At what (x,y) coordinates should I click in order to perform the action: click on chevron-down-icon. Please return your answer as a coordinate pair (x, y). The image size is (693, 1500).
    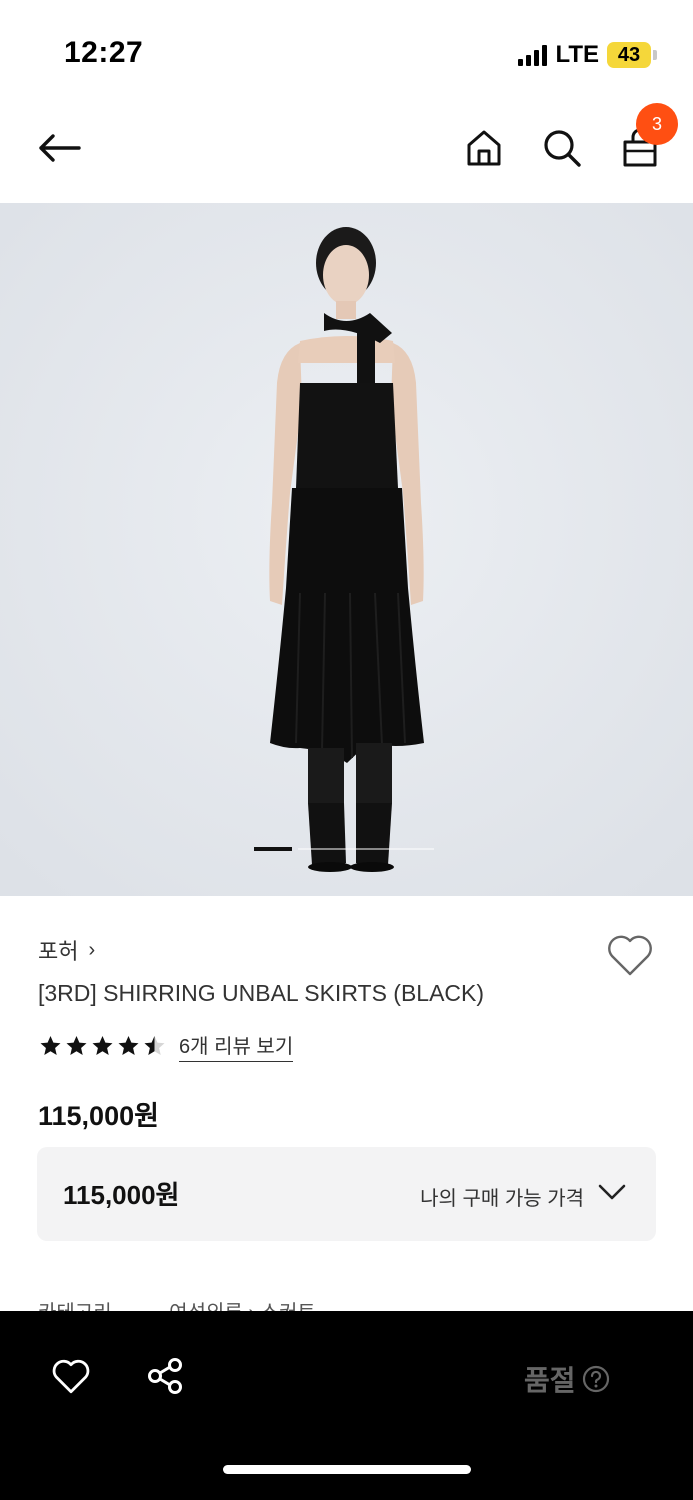
    Looking at the image, I should click on (612, 1192).